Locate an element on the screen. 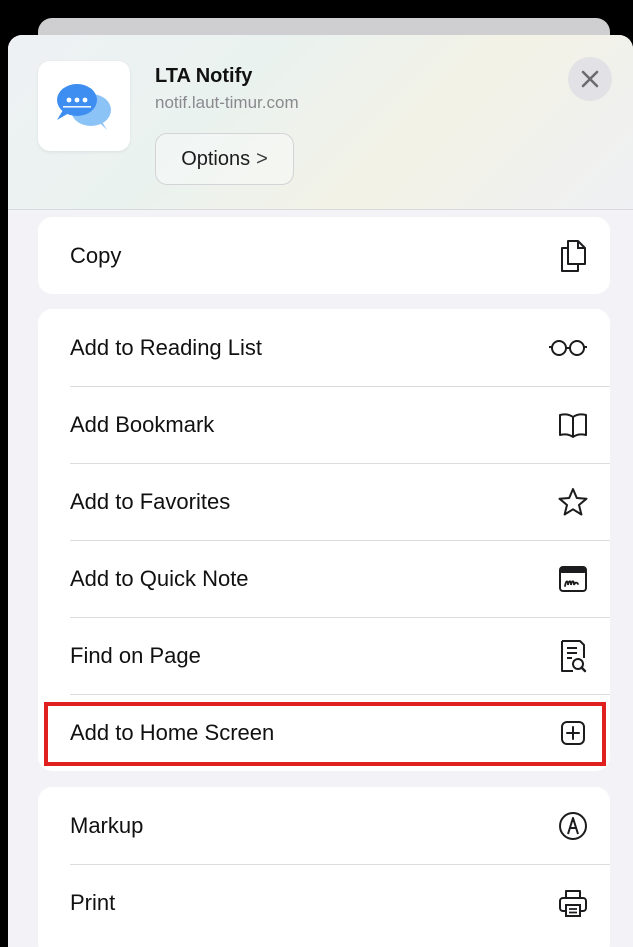 The image size is (633, 947). action-label: Find on Page is located at coordinates (135, 655).